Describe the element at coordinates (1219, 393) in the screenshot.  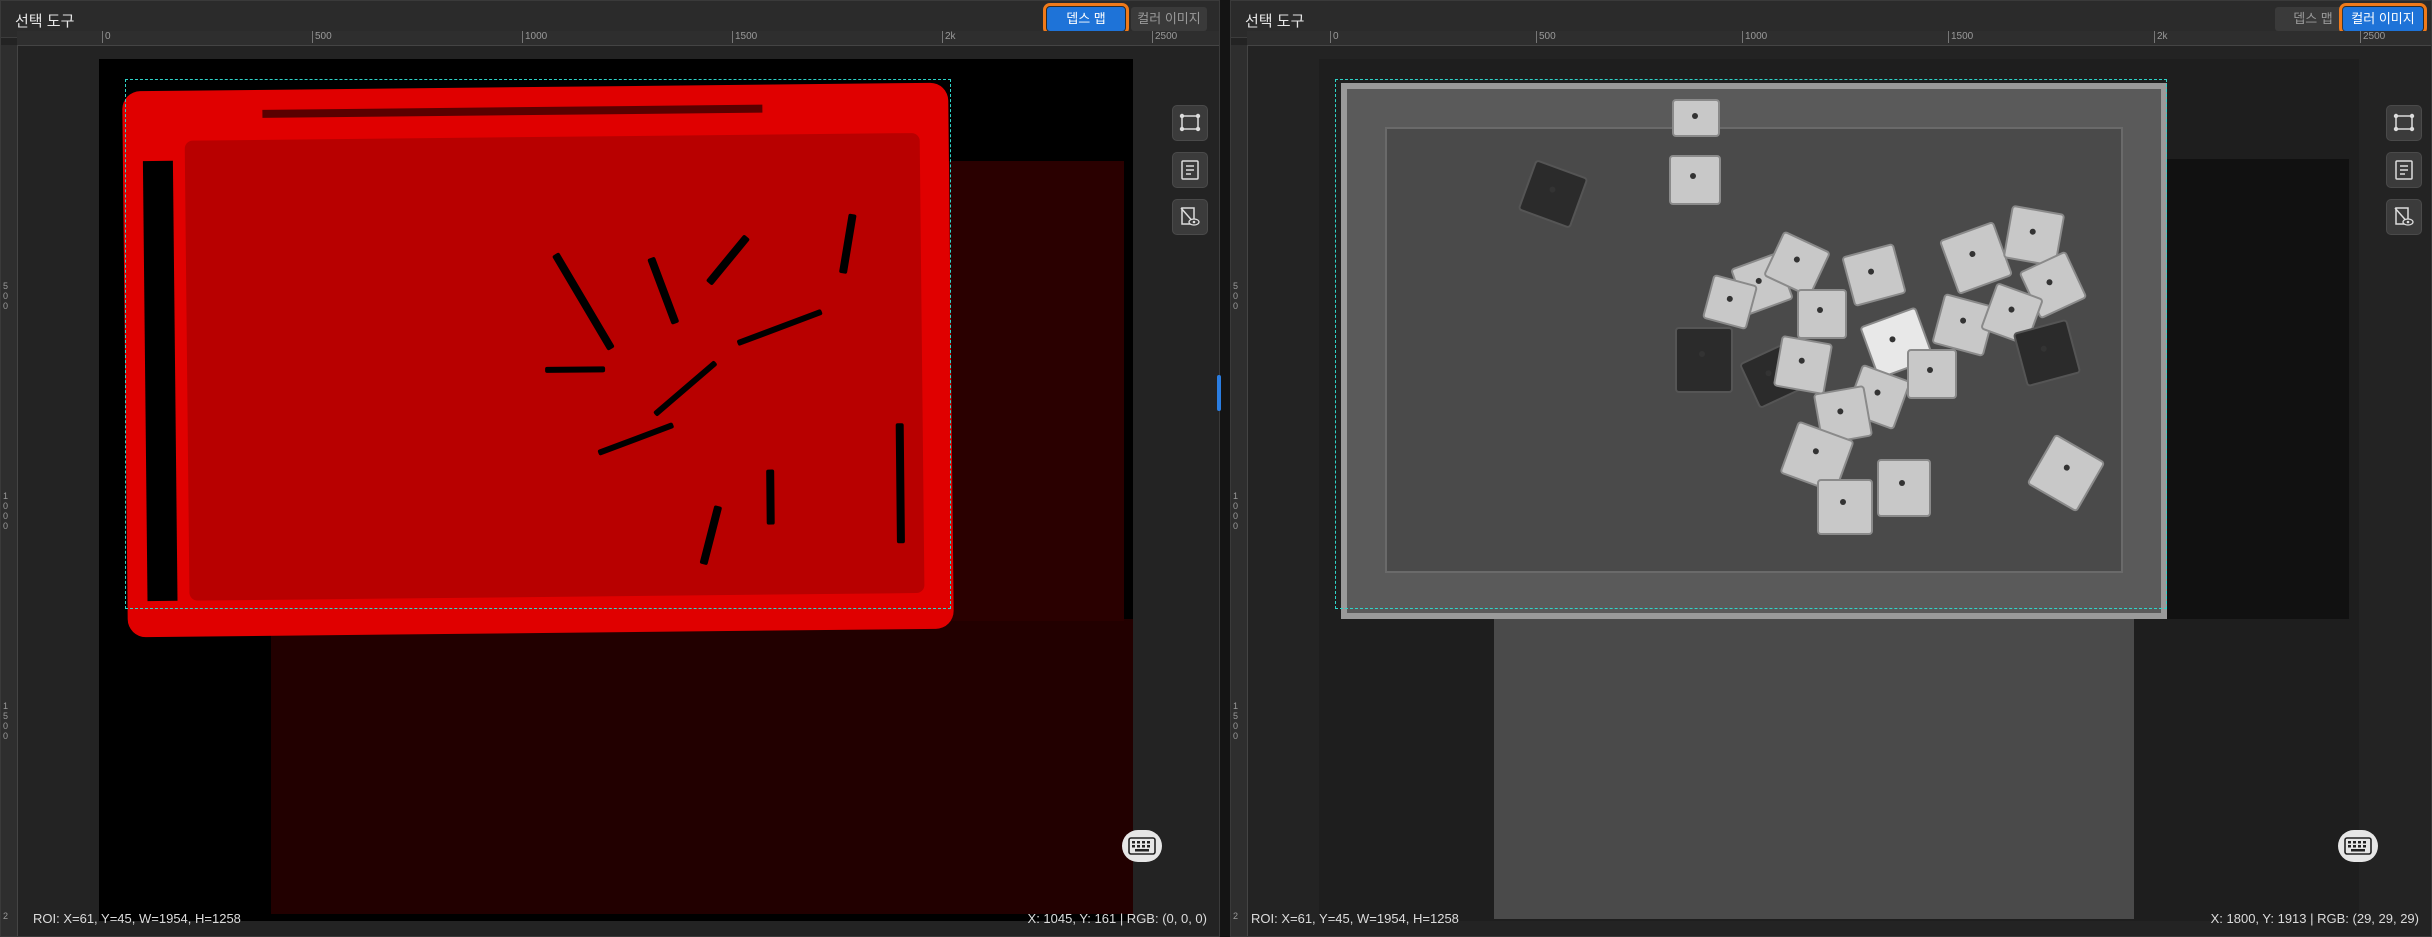
I see `splitter-handle` at that location.